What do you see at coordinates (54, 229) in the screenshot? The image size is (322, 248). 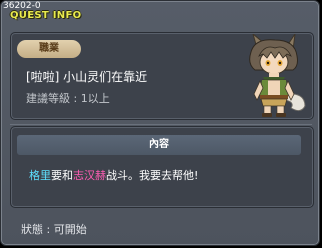 I see `quest-status: 狀態 : 可開始` at bounding box center [54, 229].